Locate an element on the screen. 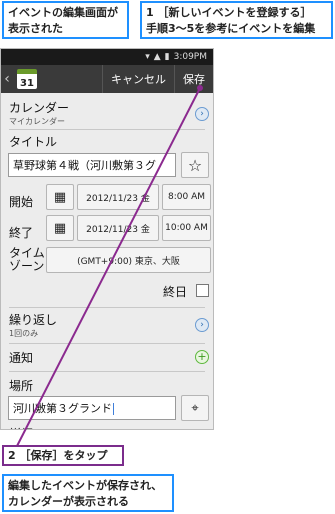 This screenshot has height=514, width=335. calendar-app-day: 31 is located at coordinates (27, 83).